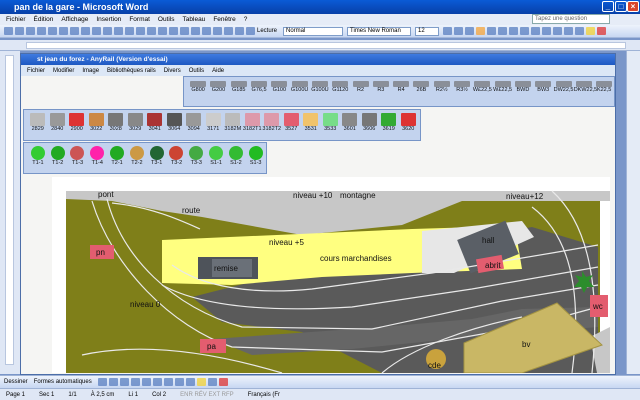 This screenshot has width=640, height=400. I want to click on tree-item: S1-2, so click(236, 156).